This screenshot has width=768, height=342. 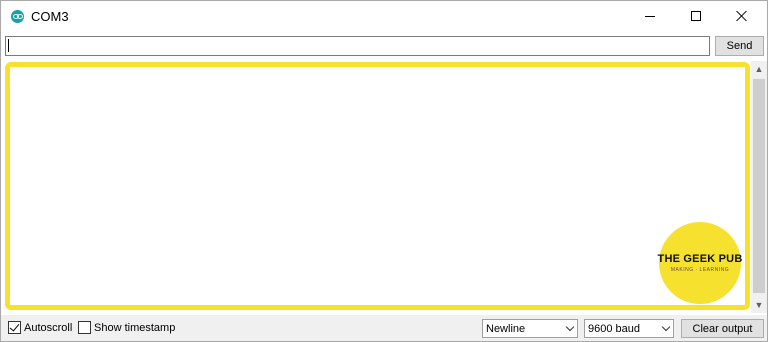 I want to click on minimize-icon, so click(x=650, y=16).